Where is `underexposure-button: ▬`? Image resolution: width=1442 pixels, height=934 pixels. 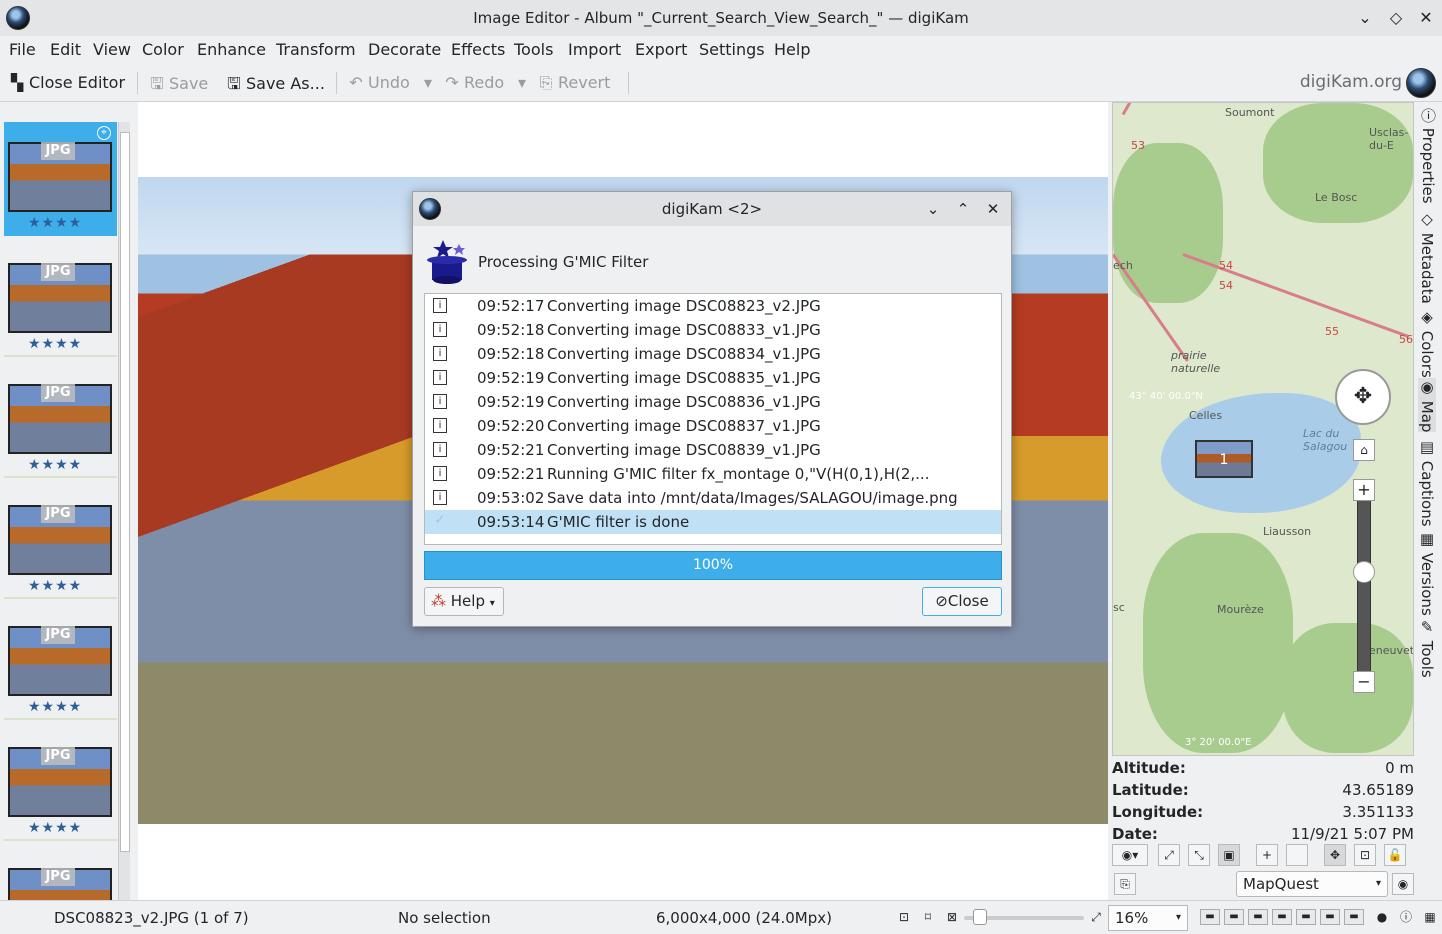 underexposure-button: ▬ is located at coordinates (1210, 917).